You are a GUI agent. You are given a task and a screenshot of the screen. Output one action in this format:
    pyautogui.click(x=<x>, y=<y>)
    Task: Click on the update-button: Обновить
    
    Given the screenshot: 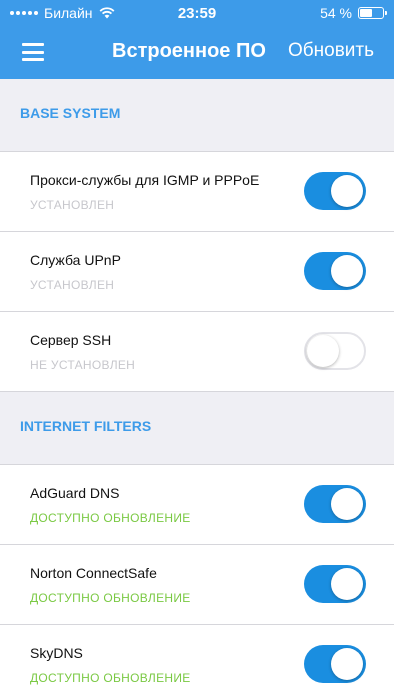 What is the action you would take?
    pyautogui.click(x=331, y=51)
    